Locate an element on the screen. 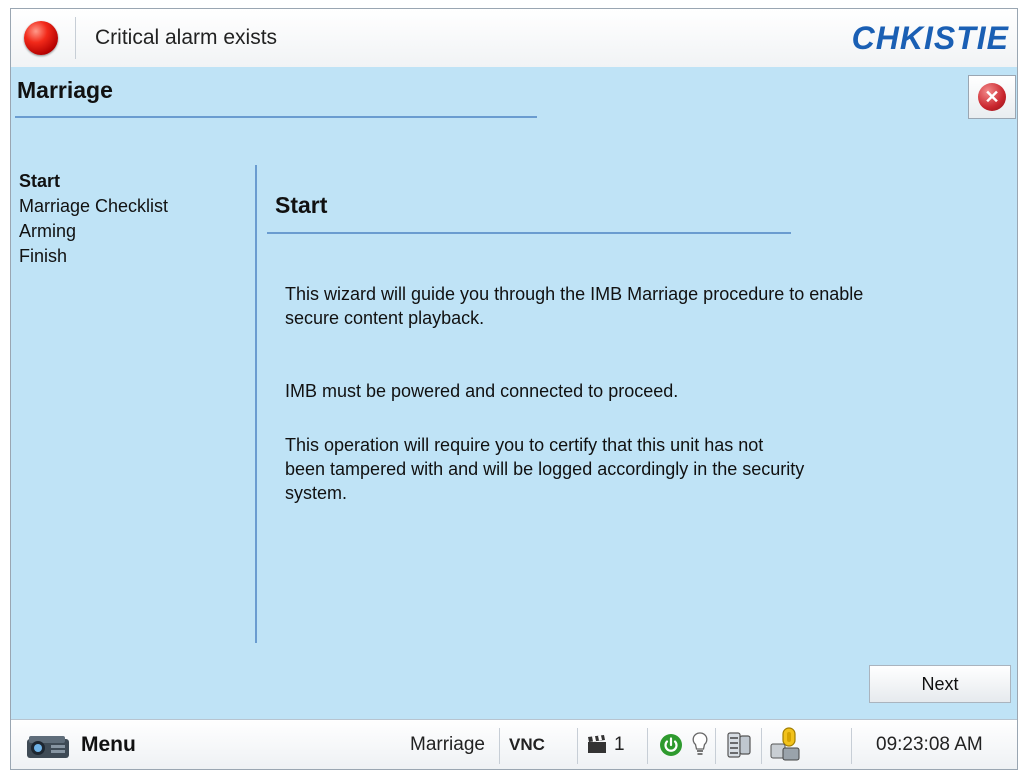 This screenshot has height=777, width=1026. playback-count: 1 is located at coordinates (619, 744).